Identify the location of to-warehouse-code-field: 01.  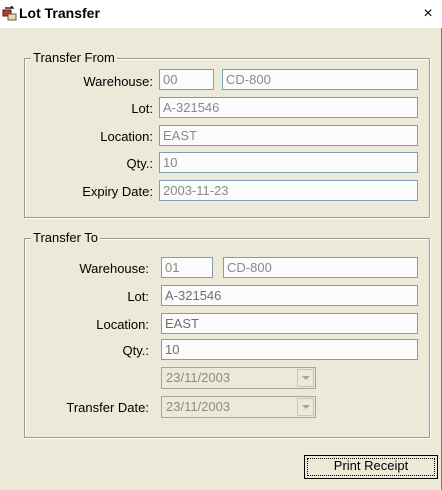
(187, 267).